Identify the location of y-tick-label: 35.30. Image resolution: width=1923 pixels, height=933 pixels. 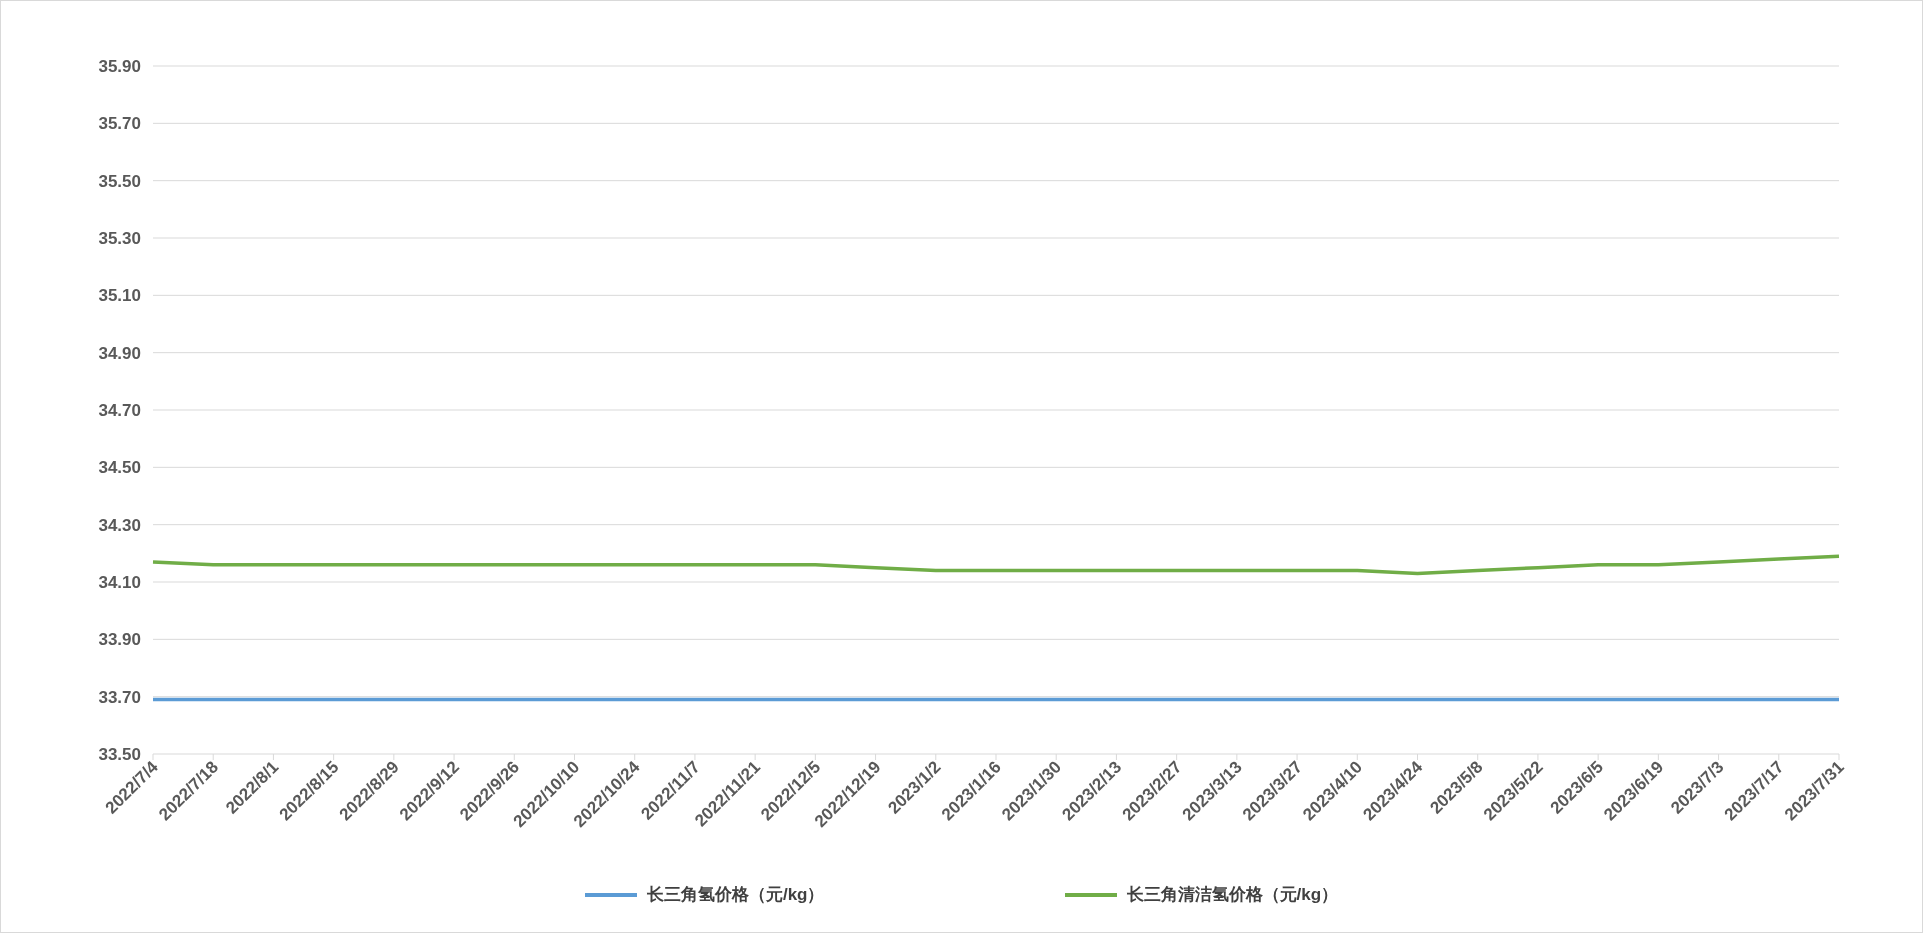
(119, 238).